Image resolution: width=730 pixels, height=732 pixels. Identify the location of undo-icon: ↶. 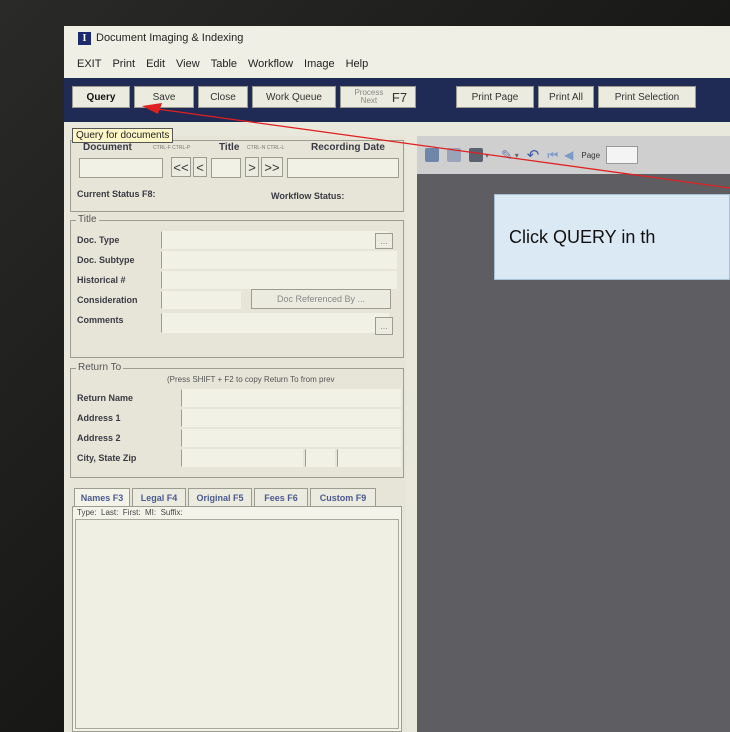
(533, 155).